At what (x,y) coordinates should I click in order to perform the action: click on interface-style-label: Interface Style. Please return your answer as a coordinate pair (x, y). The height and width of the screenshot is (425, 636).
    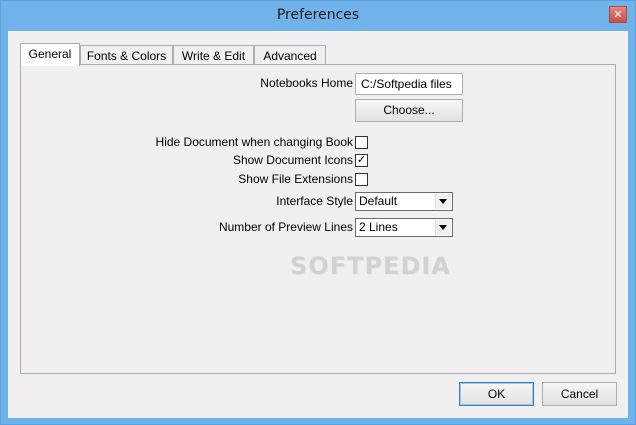
    Looking at the image, I should click on (314, 201).